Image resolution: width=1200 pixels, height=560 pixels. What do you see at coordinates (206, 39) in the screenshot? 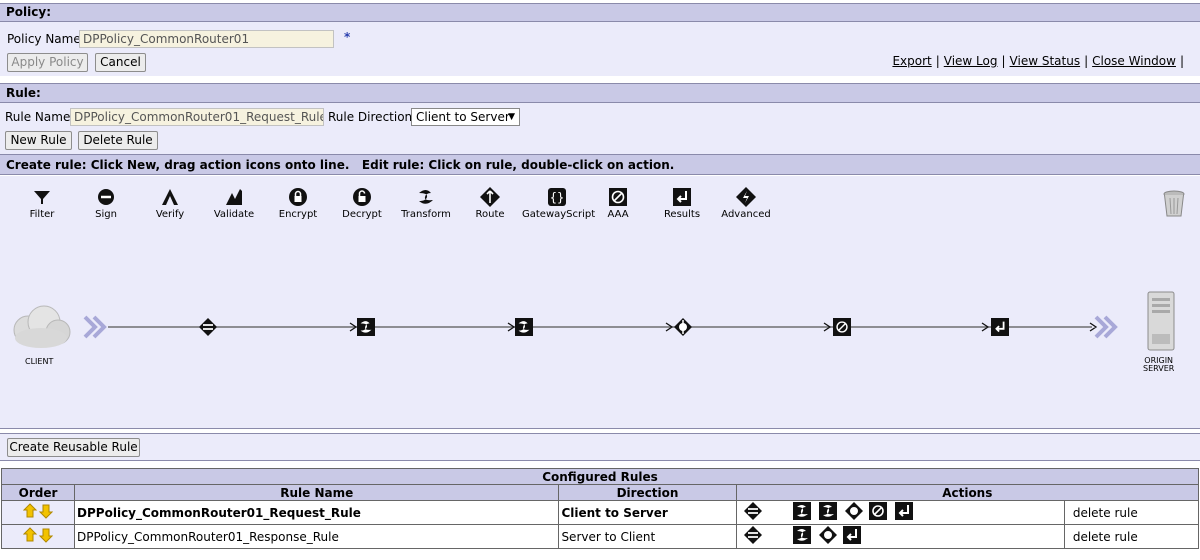
I see `policy-name-field: DPPolicy_CommonRouter01` at bounding box center [206, 39].